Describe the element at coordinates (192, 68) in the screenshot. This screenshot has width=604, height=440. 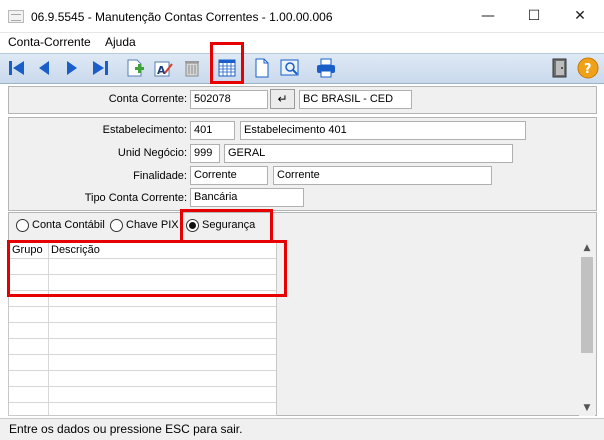
I see `delete-record-icon` at that location.